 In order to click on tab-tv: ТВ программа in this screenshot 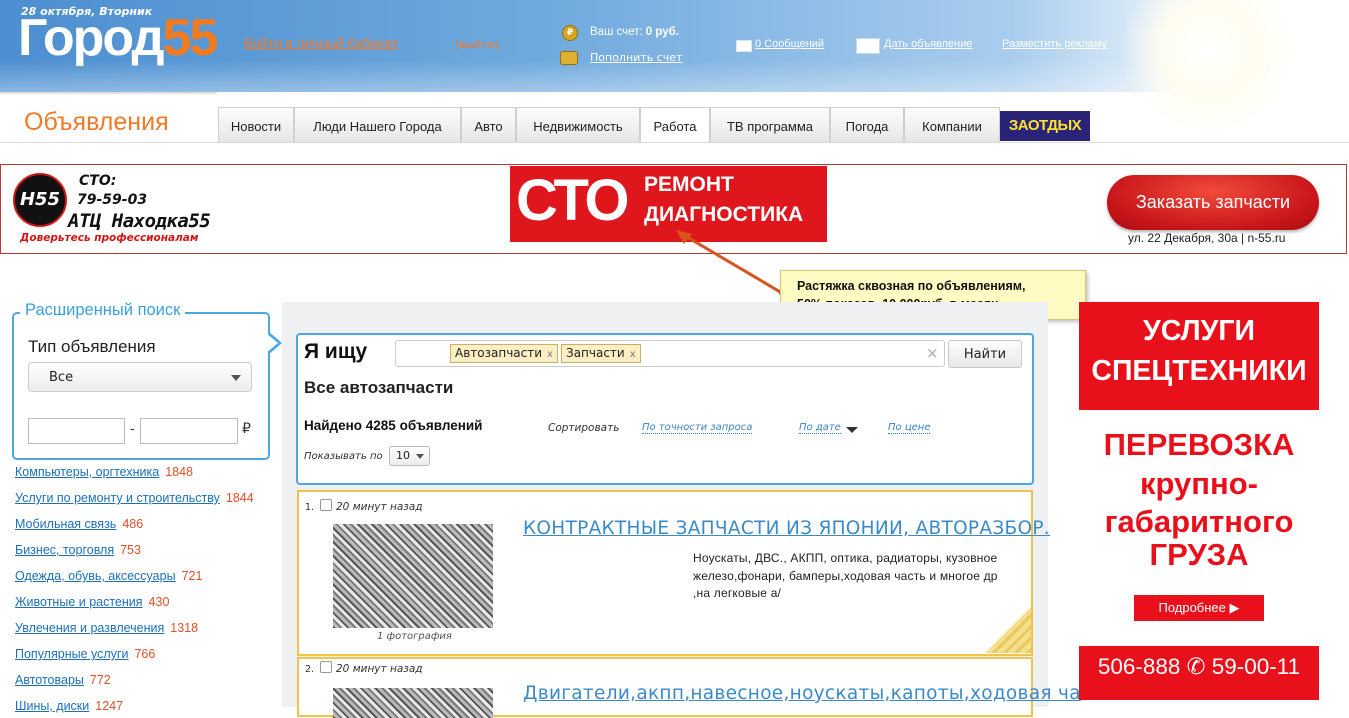, I will do `click(770, 124)`.